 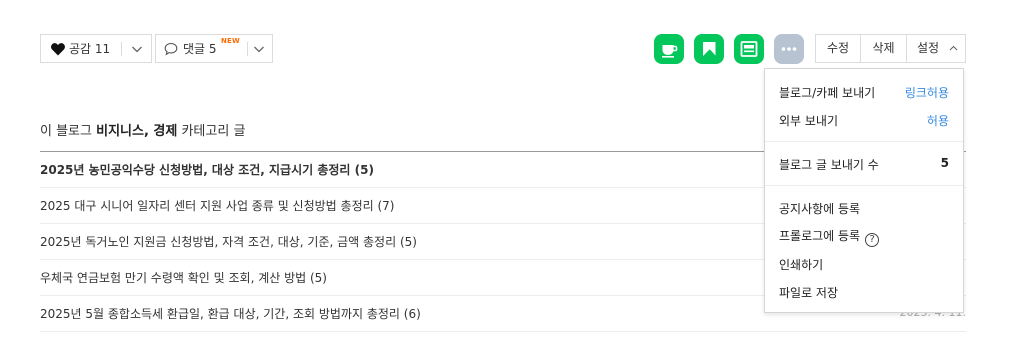 What do you see at coordinates (90, 49) in the screenshot?
I see `like-label: 공감 11` at bounding box center [90, 49].